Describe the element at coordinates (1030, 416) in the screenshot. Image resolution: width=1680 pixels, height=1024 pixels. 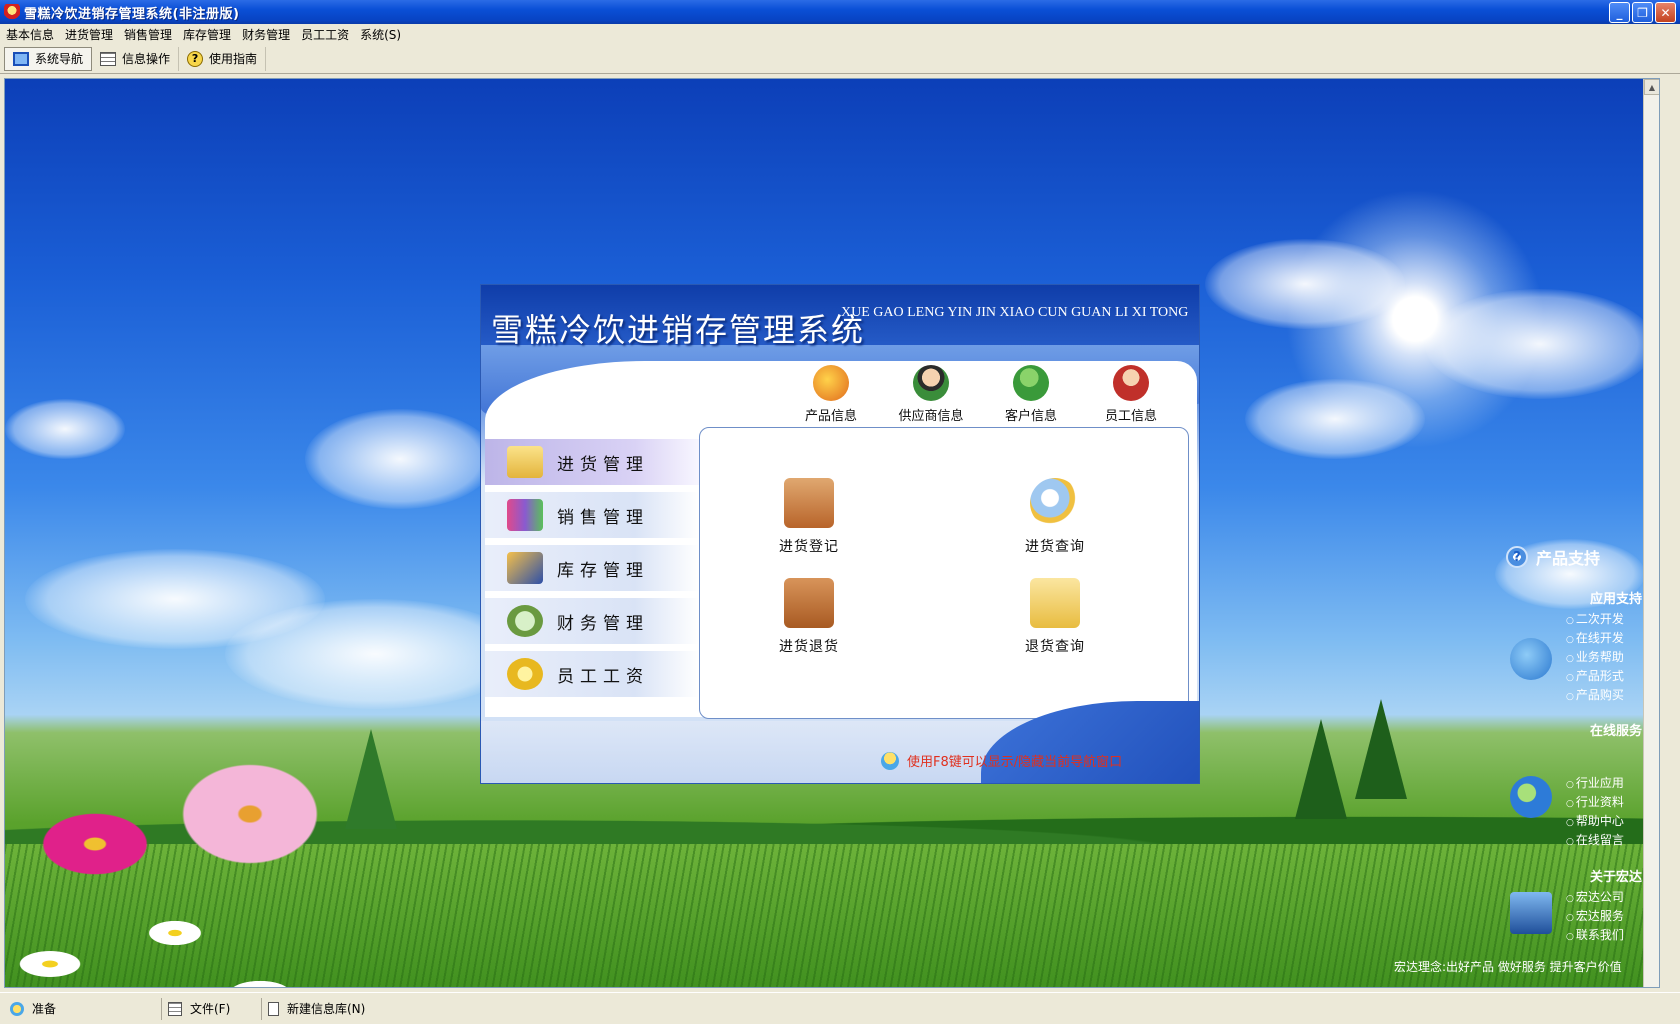
I see `quick-link-label: 客户信息` at that location.